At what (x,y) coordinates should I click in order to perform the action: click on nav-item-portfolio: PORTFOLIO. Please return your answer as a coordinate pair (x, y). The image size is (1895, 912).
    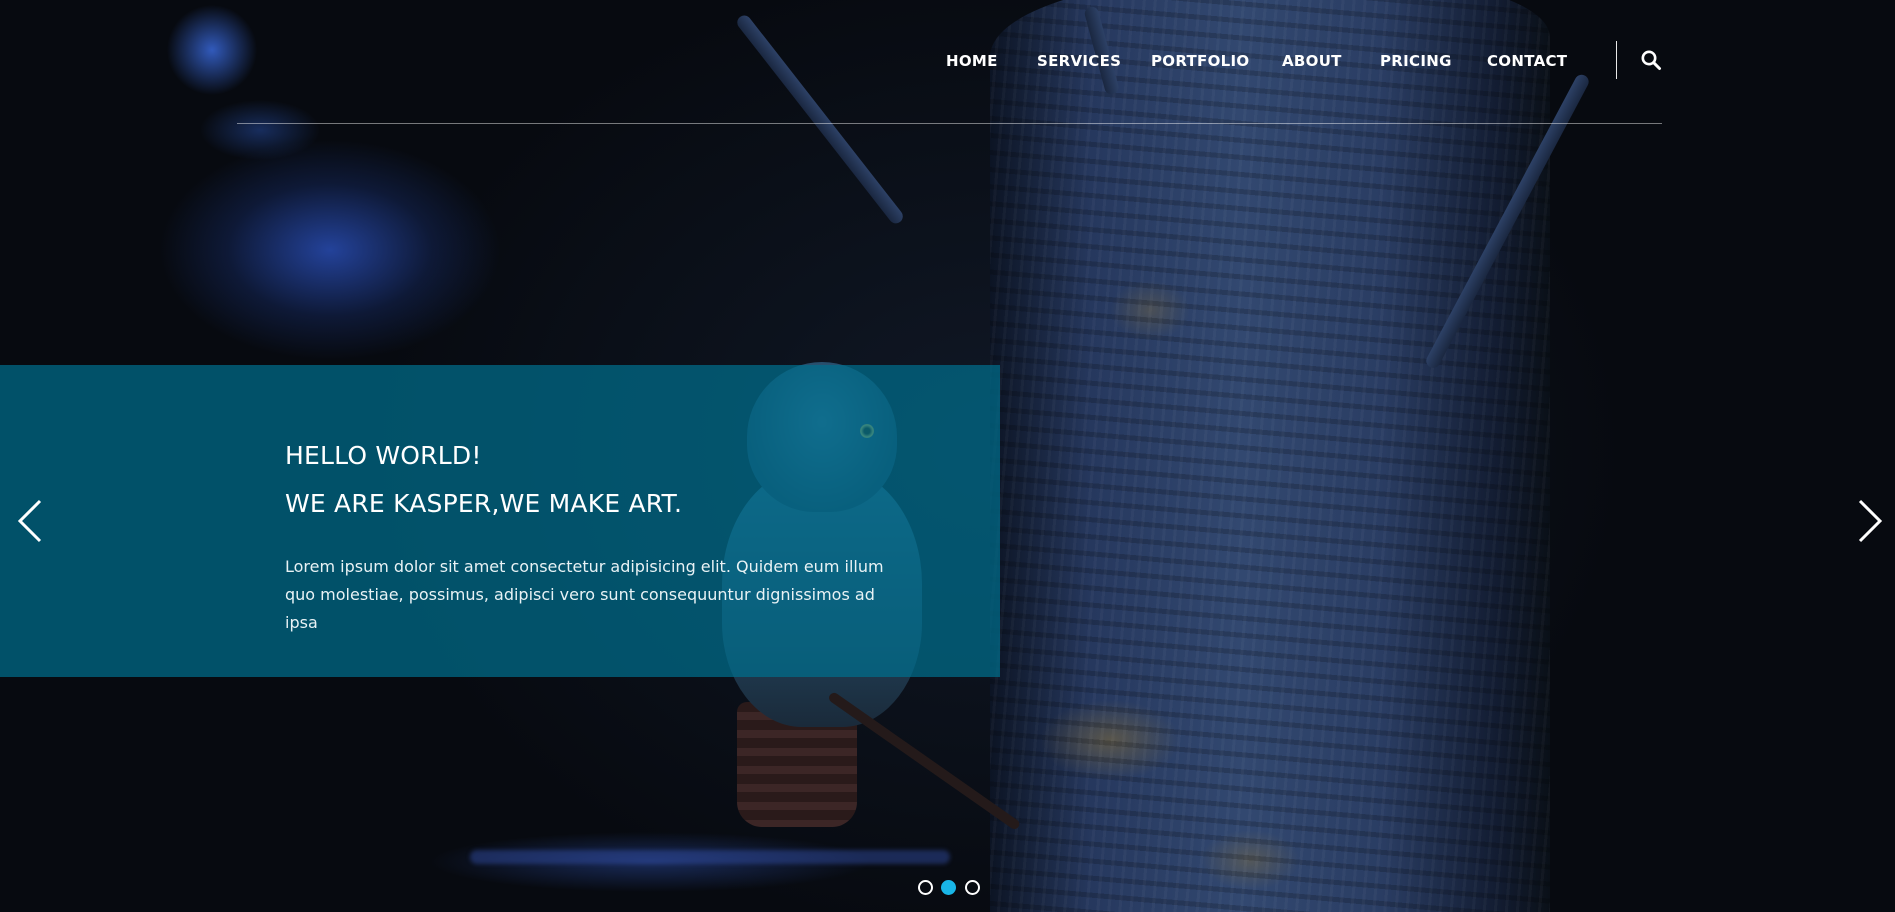
    Looking at the image, I should click on (1200, 61).